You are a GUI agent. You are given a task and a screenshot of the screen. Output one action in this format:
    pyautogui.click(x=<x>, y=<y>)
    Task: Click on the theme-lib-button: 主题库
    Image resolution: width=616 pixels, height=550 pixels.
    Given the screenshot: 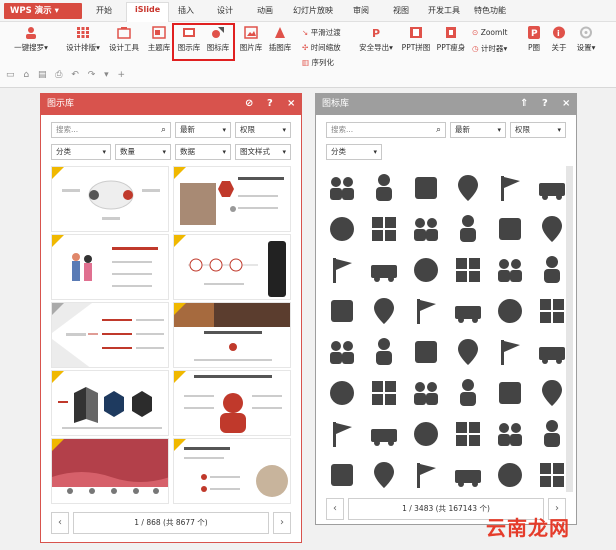 What is the action you would take?
    pyautogui.click(x=159, y=39)
    